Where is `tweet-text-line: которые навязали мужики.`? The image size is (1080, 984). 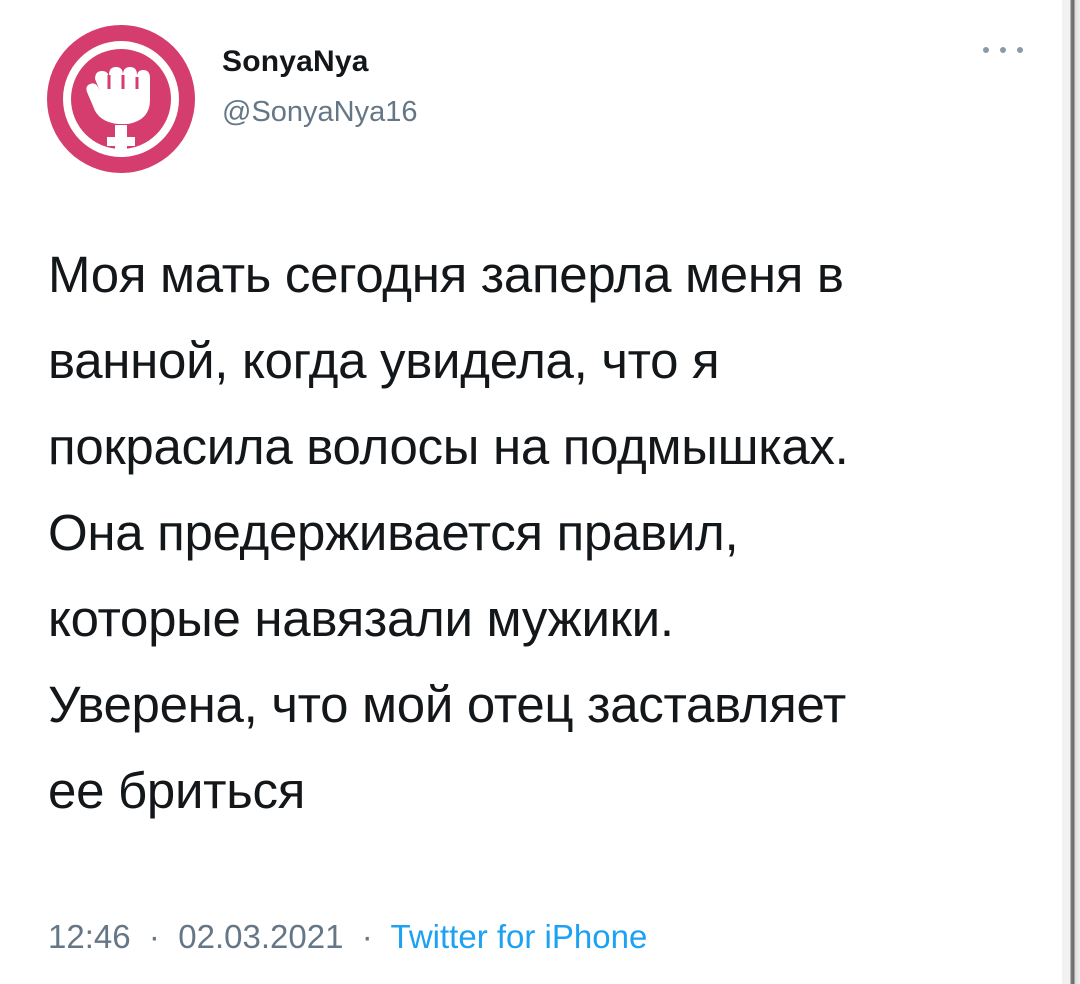 tweet-text-line: которые навязали мужики. is located at coordinates (361, 618).